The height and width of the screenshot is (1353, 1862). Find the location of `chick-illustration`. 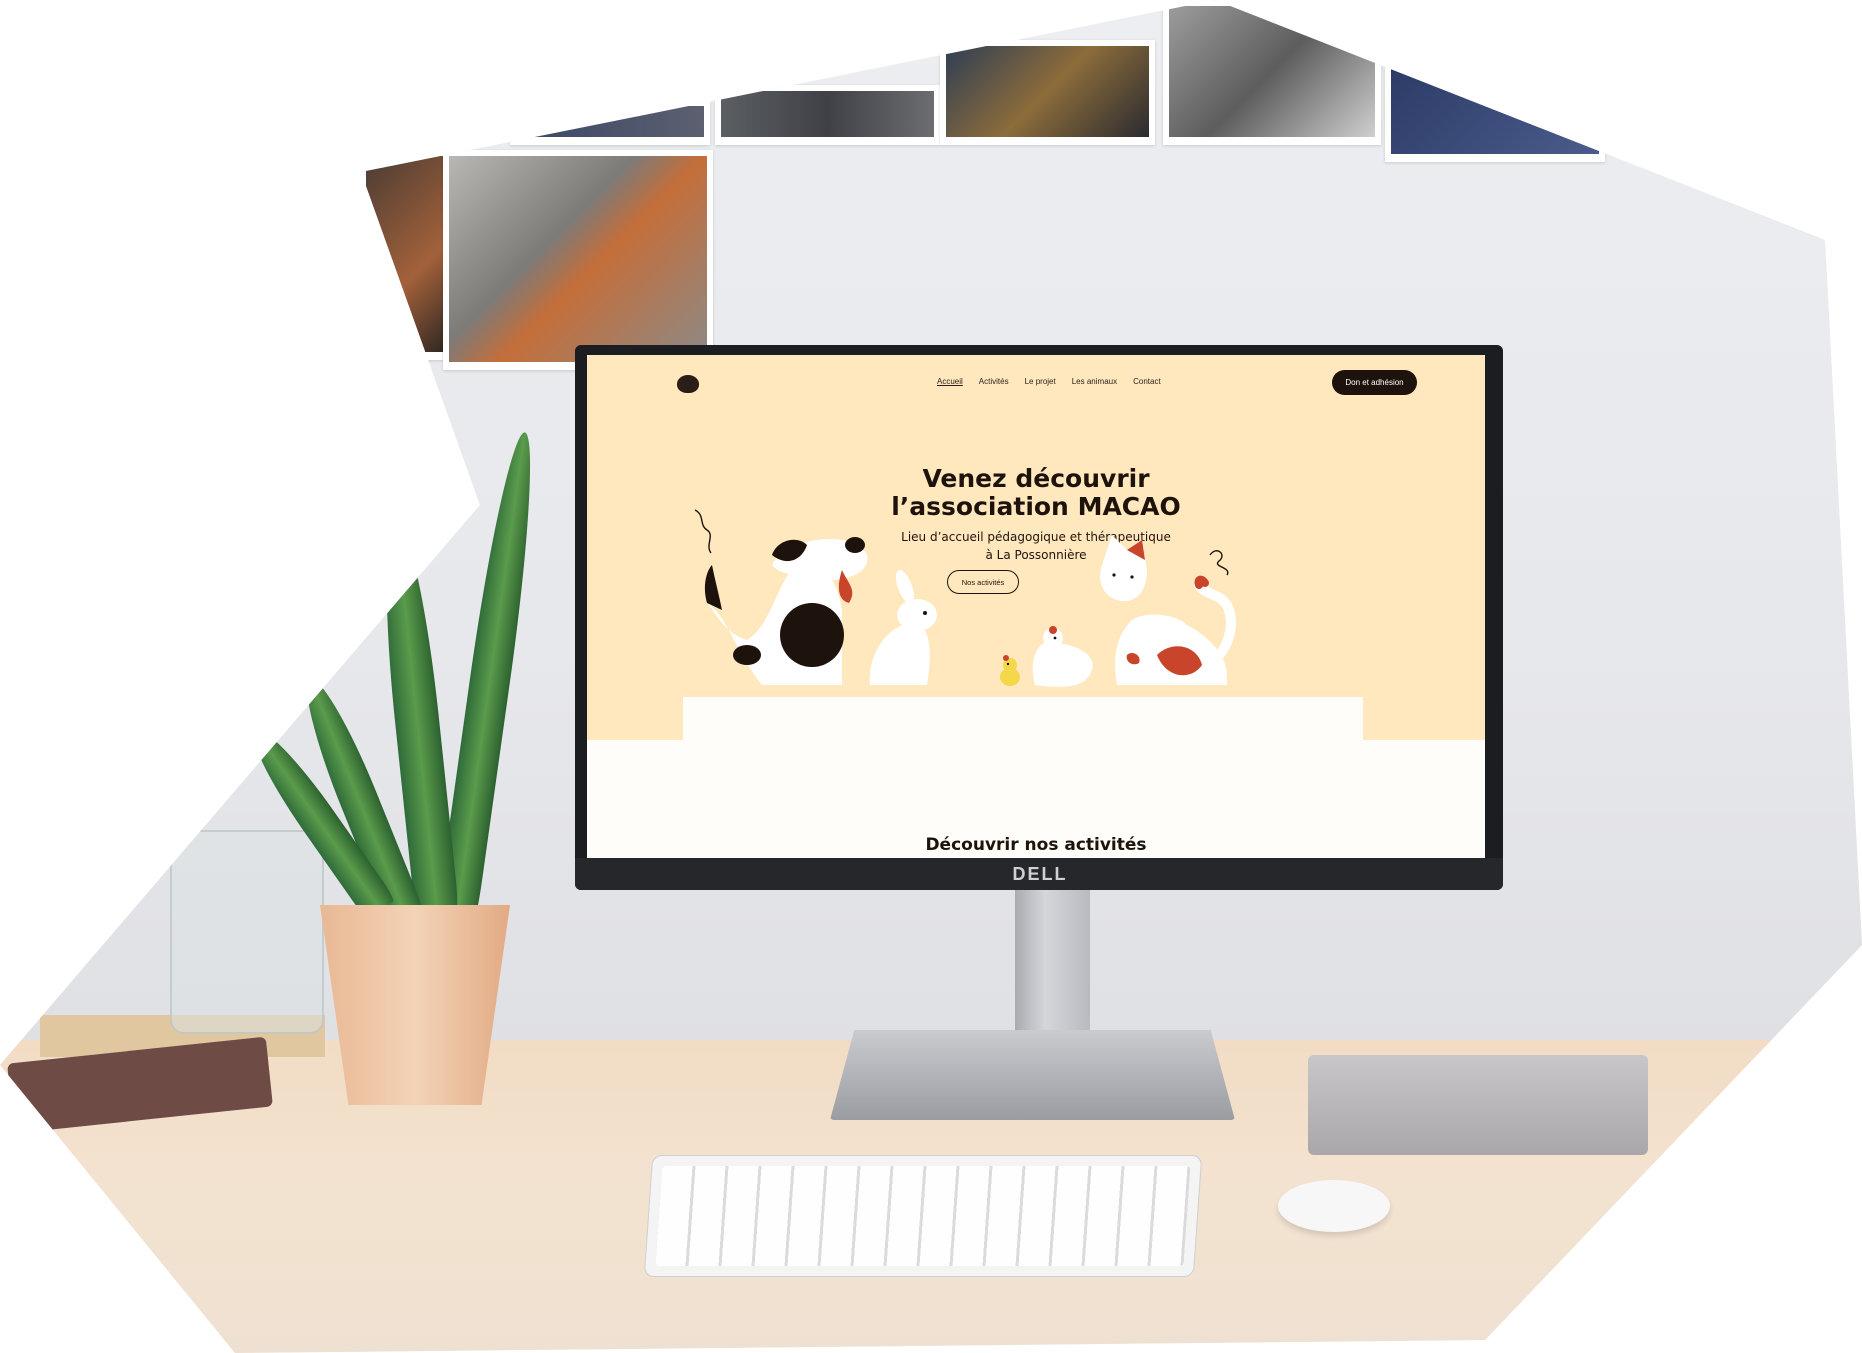

chick-illustration is located at coordinates (1010, 670).